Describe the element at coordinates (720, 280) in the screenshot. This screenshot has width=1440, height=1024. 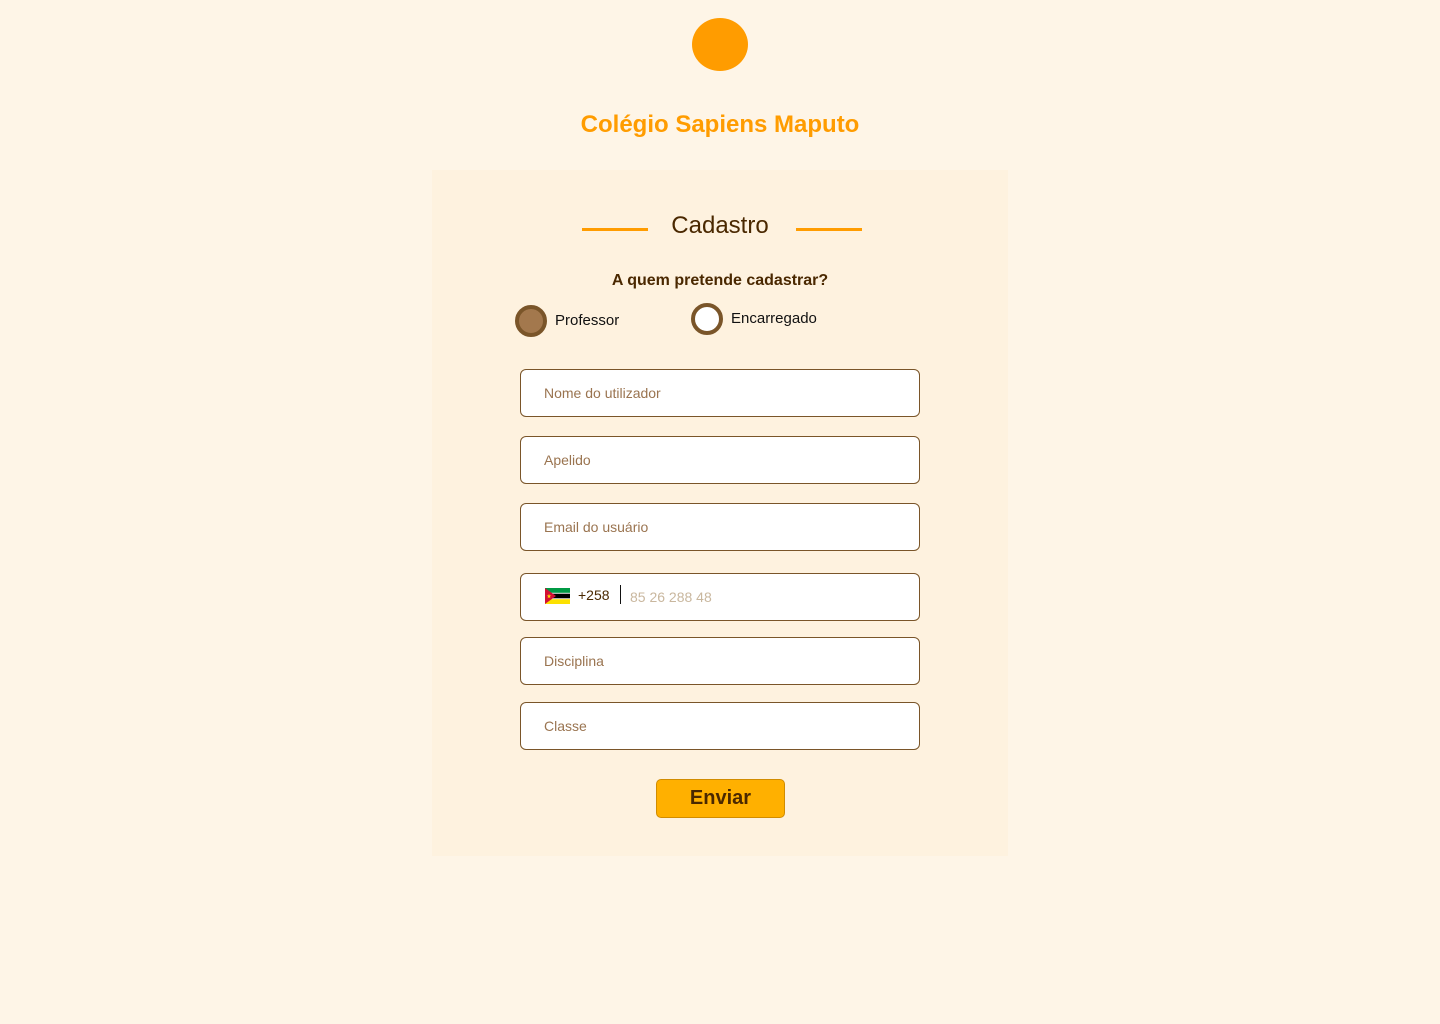
I see `role-question: A quem pretende cadastrar?` at that location.